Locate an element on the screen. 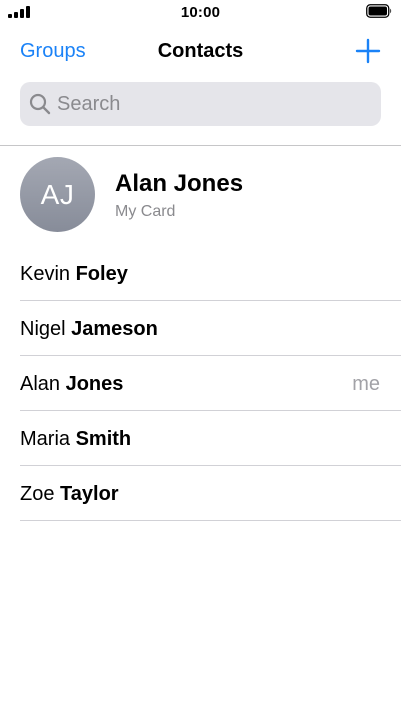 This screenshot has height=712, width=401. search-icon is located at coordinates (40, 104).